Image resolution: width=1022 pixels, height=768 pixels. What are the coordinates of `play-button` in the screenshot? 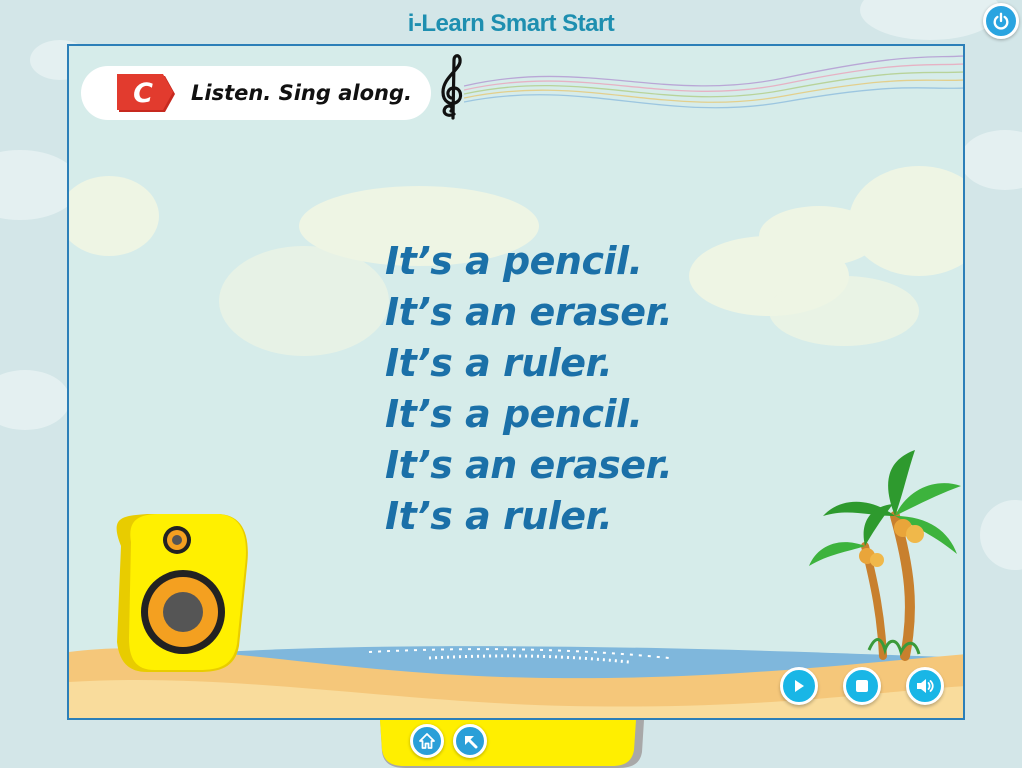 It's located at (799, 686).